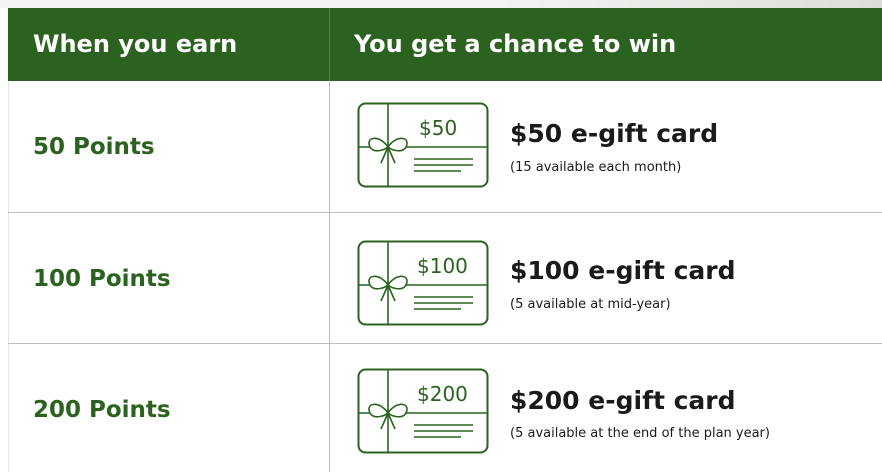 The height and width of the screenshot is (472, 882). Describe the element at coordinates (329, 44) in the screenshot. I see `header-divider` at that location.